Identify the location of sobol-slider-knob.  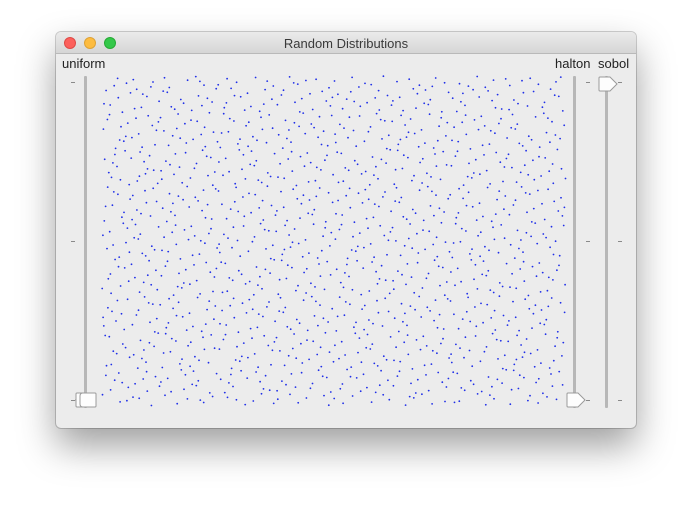
(609, 84).